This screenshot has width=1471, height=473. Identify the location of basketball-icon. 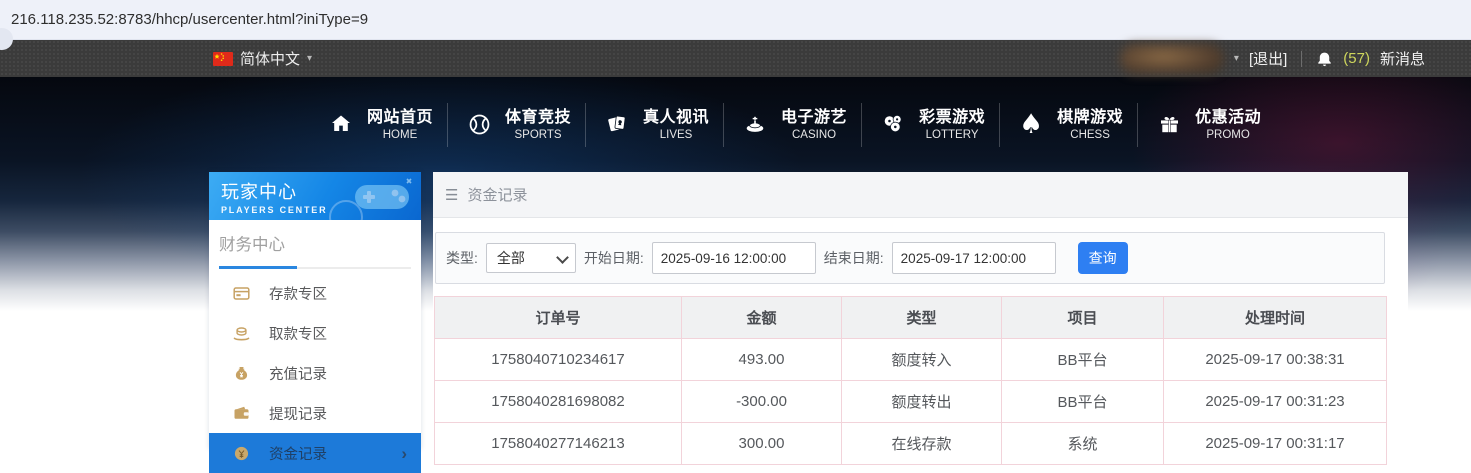
(479, 124).